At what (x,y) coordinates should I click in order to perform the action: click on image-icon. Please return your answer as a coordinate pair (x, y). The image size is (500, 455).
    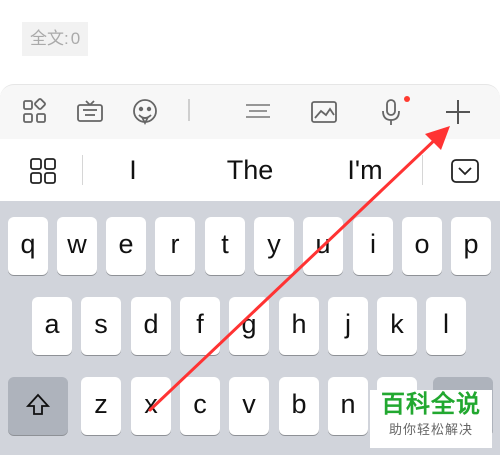
    Looking at the image, I should click on (324, 112).